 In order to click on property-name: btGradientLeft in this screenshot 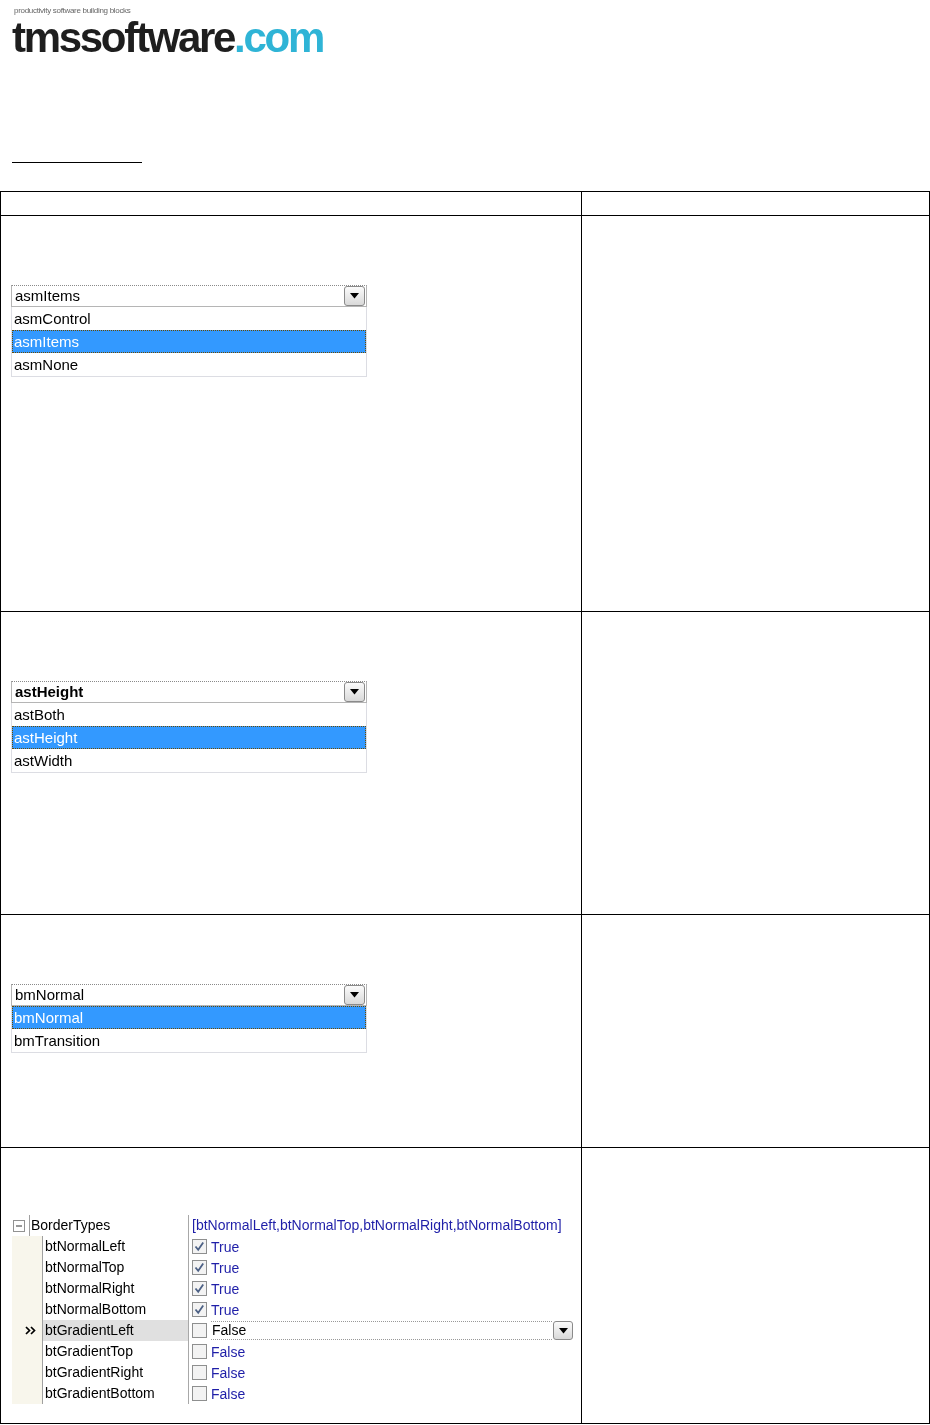, I will do `click(115, 1330)`.